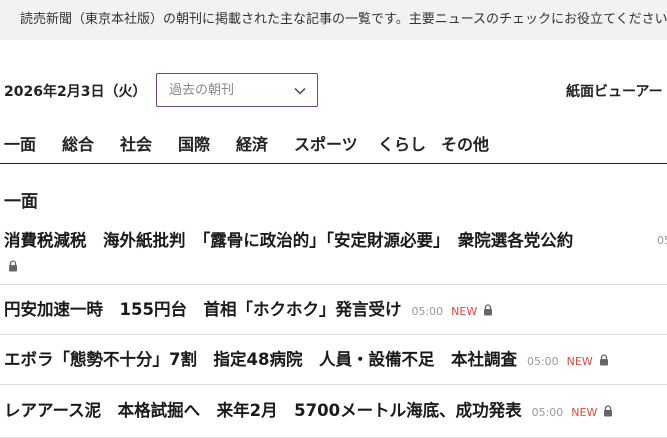  I want to click on tab-front-page: 一面, so click(20, 145).